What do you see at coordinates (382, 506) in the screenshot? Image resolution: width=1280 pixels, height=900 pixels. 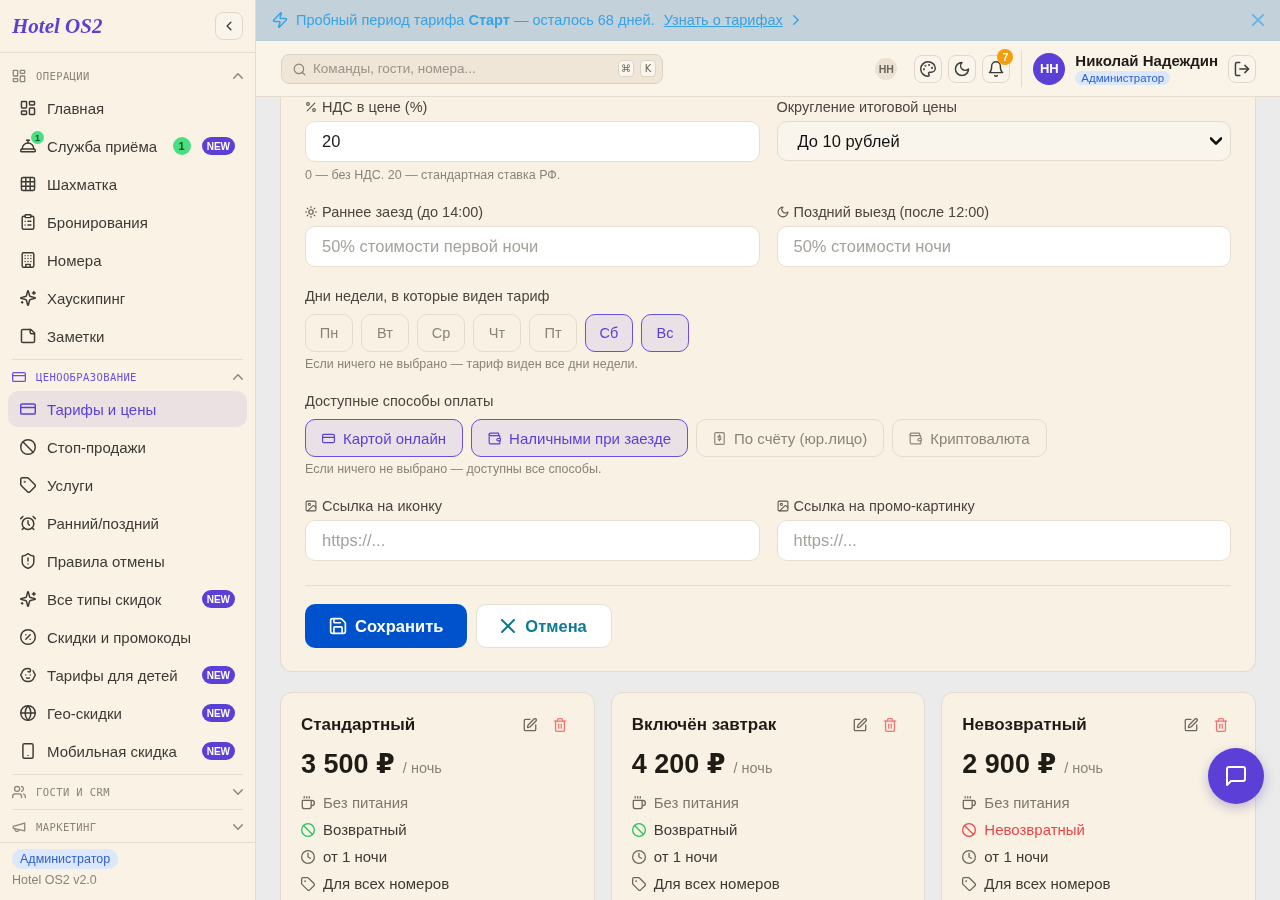 I see `field-label: Ссылка на иконку` at bounding box center [382, 506].